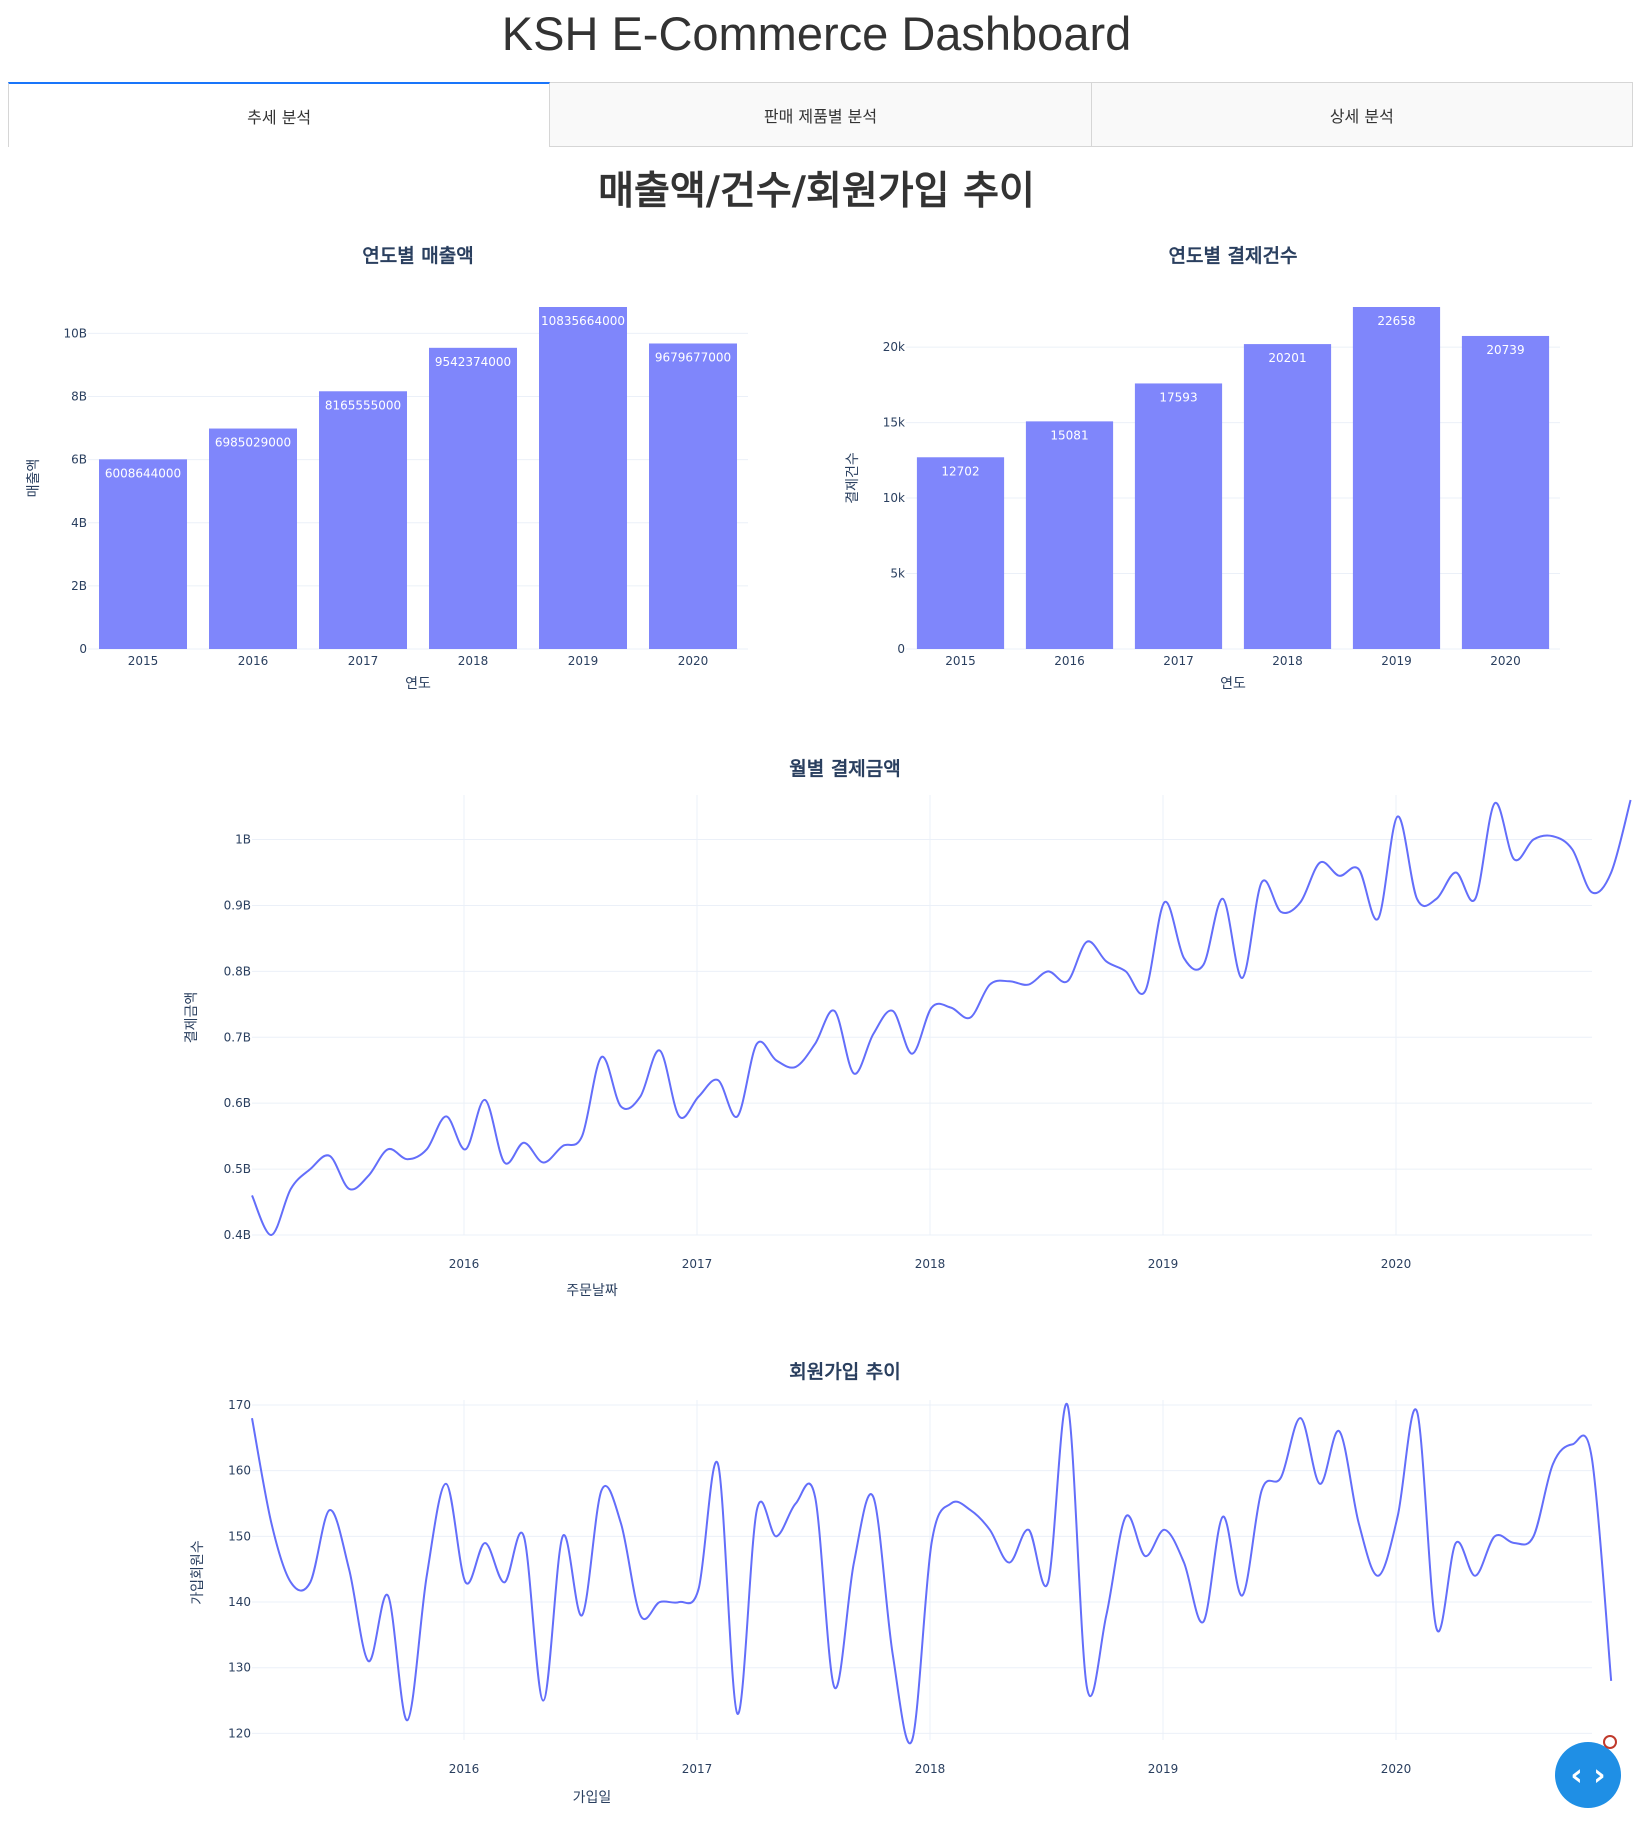 This screenshot has height=1830, width=1633. I want to click on chart-title: 연도별 매출액, so click(418, 256).